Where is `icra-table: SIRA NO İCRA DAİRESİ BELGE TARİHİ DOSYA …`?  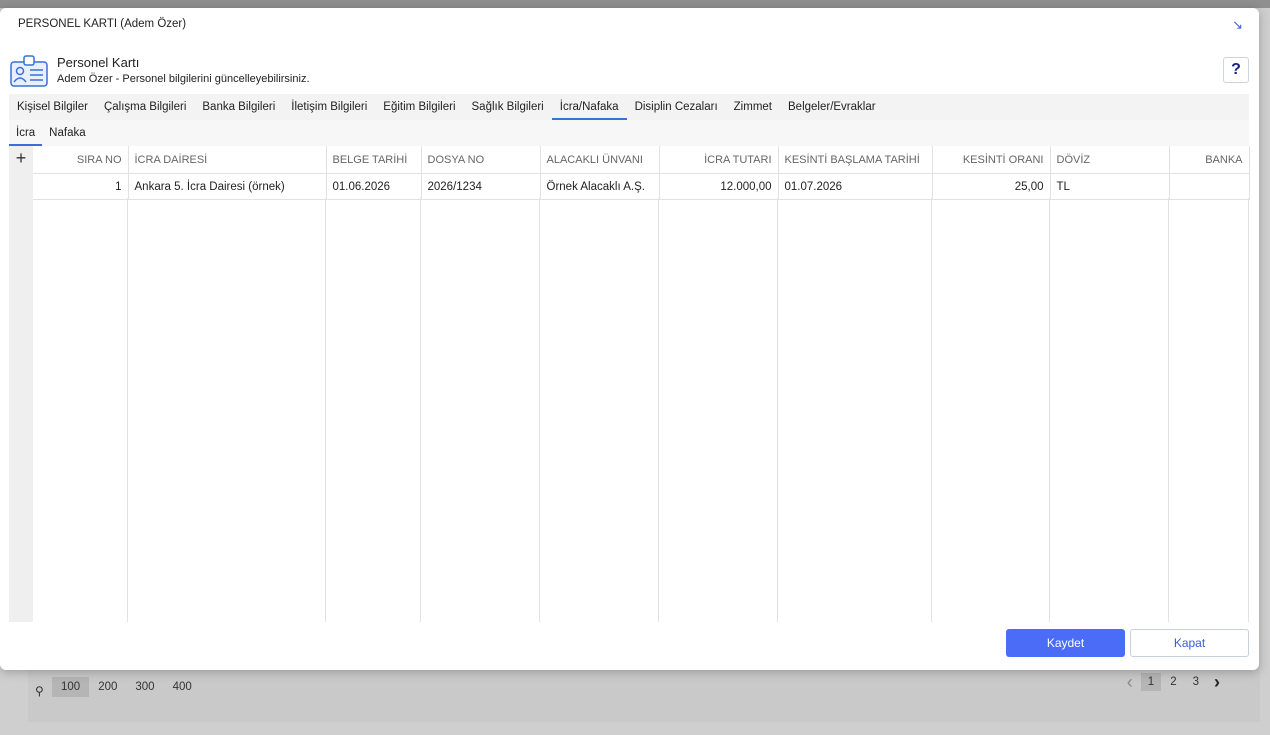 icra-table: SIRA NO İCRA DAİRESİ BELGE TARİHİ DOSYA … is located at coordinates (641, 173).